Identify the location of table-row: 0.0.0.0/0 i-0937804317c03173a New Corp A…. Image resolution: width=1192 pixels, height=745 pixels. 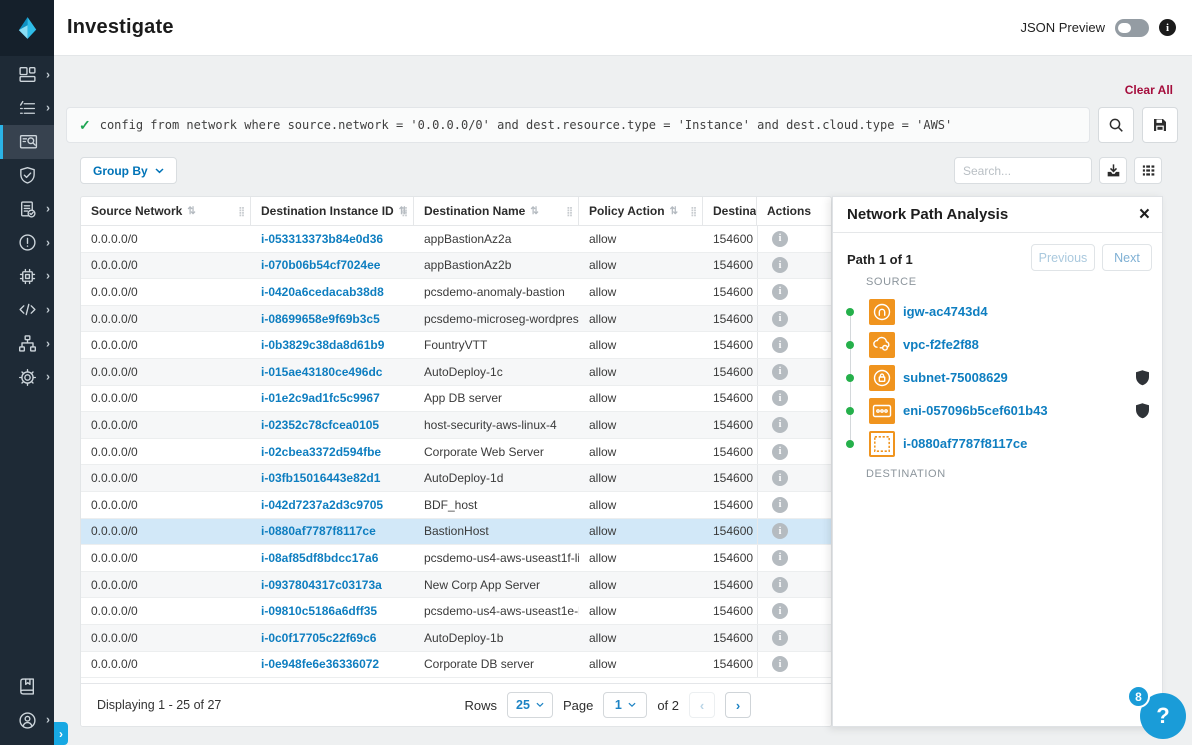
(456, 585).